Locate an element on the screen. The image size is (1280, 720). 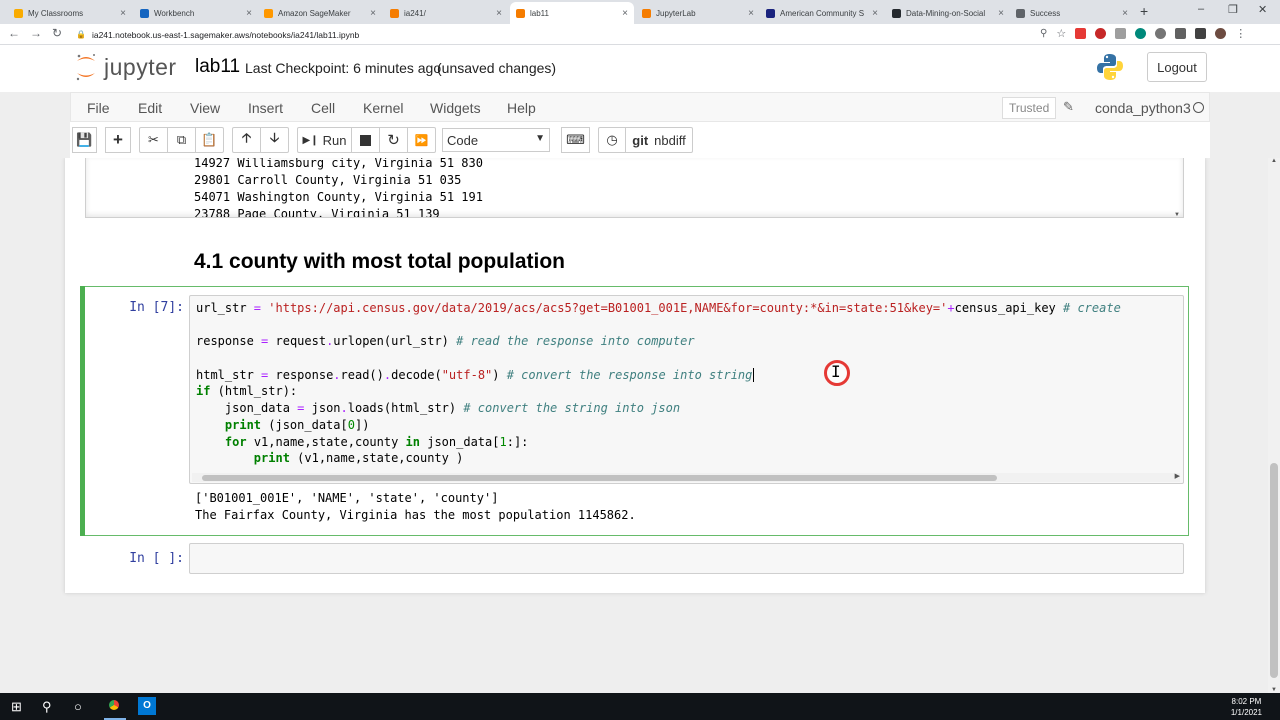
jupyter-logo-text: jupyter is located at coordinates (140, 67).